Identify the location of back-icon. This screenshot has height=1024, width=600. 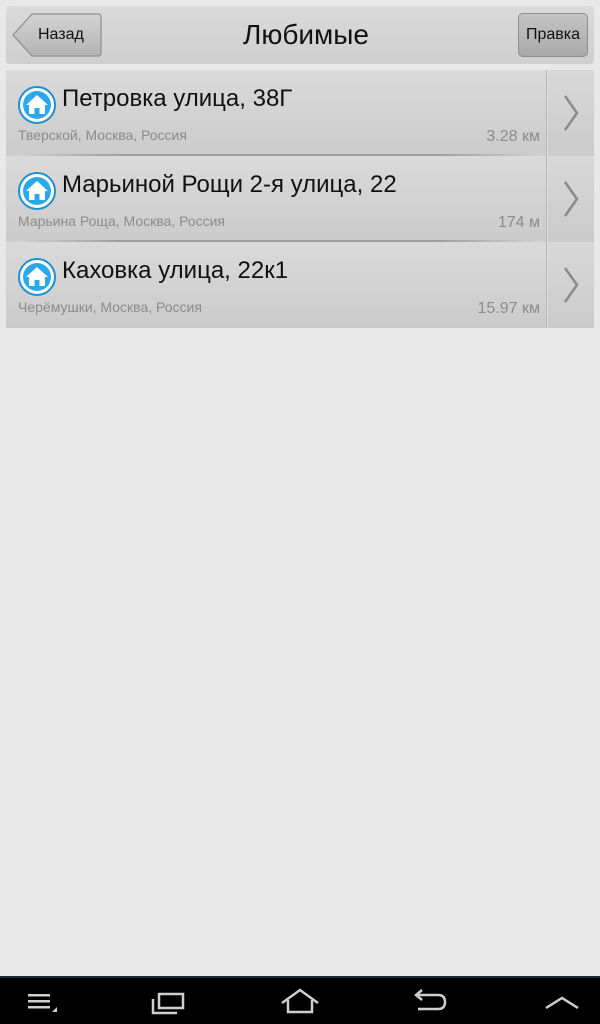
(430, 1000).